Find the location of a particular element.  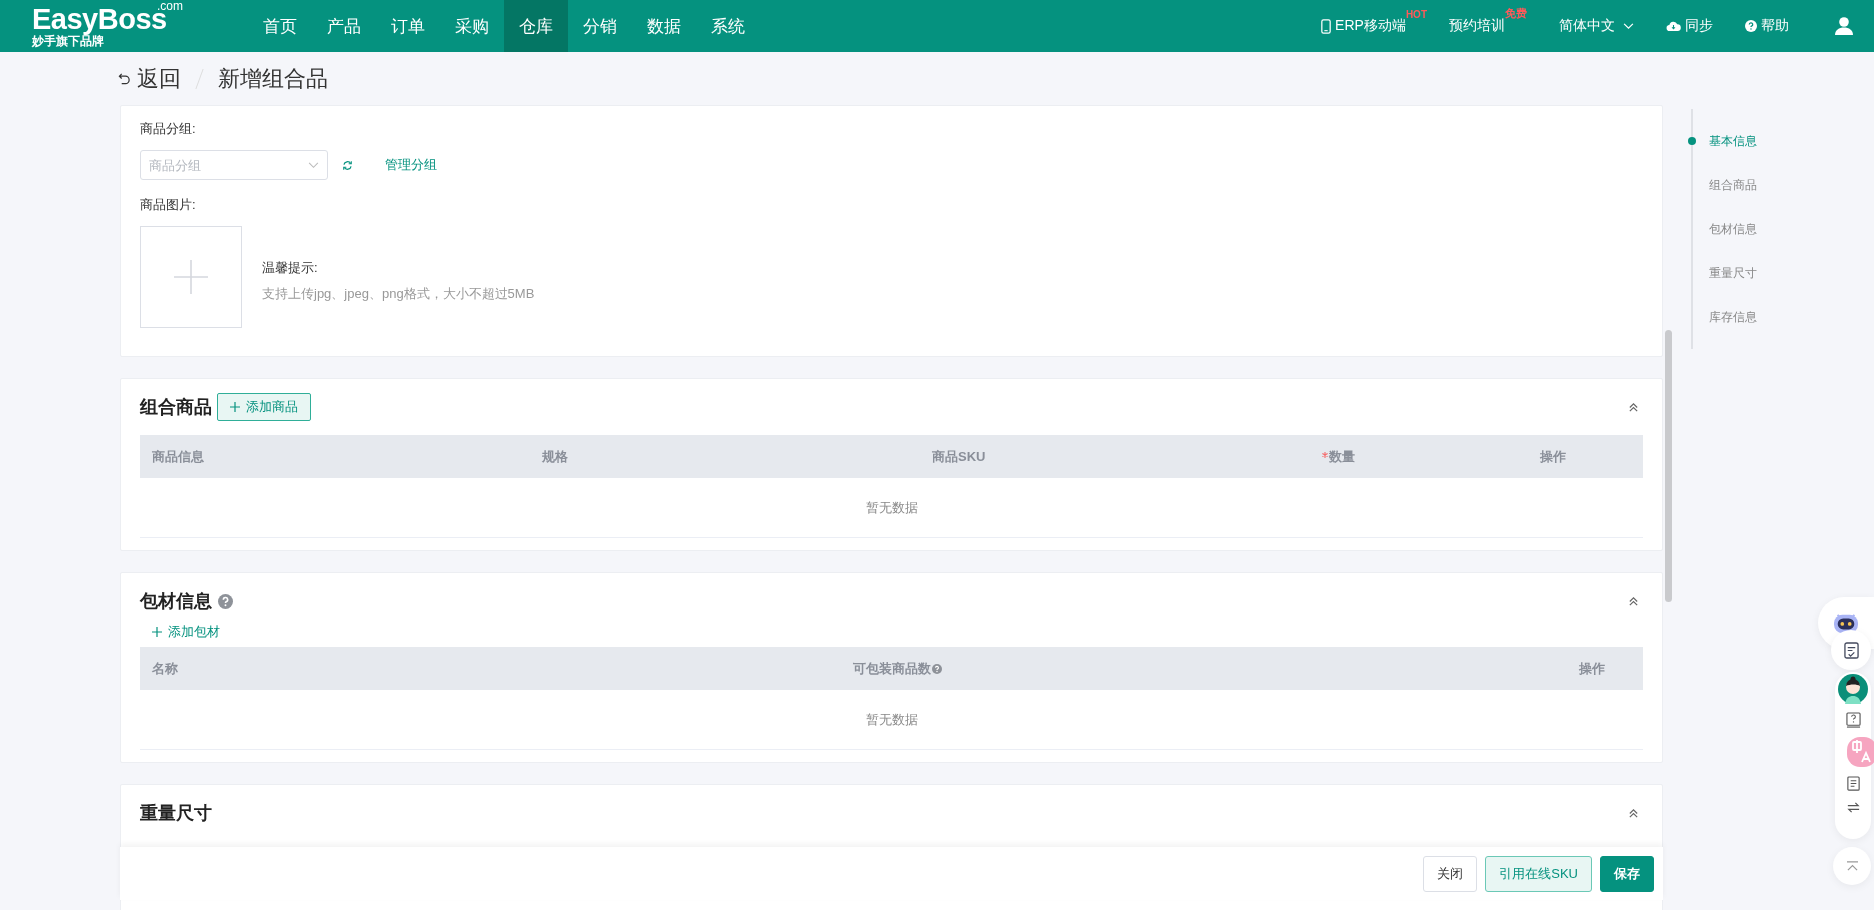

footer-button: 引用在线SKU is located at coordinates (1538, 873).